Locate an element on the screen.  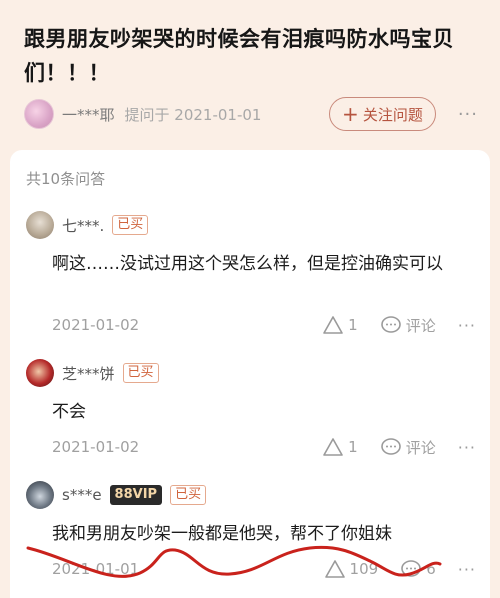
answer-text: 不会 is located at coordinates (69, 412).